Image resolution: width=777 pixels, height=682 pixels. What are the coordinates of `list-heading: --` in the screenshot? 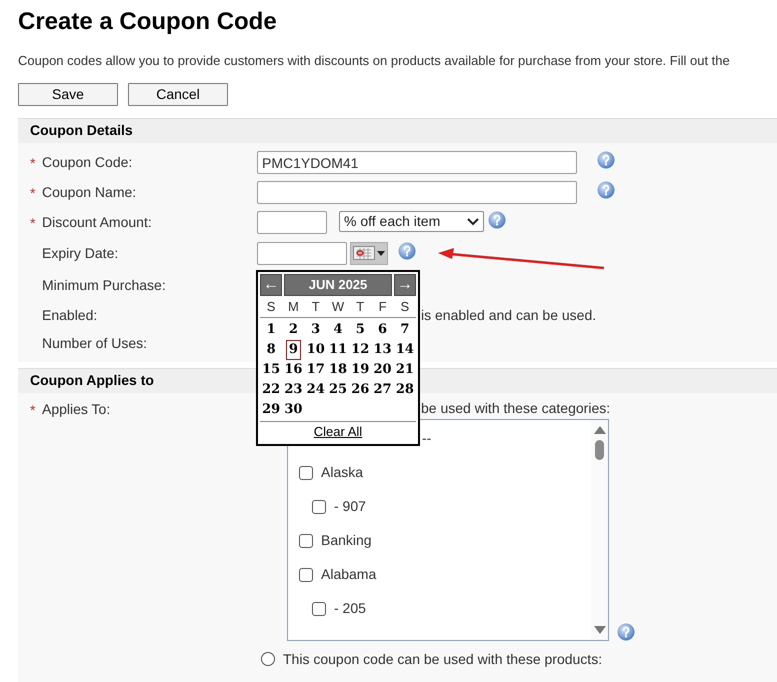 It's located at (427, 438).